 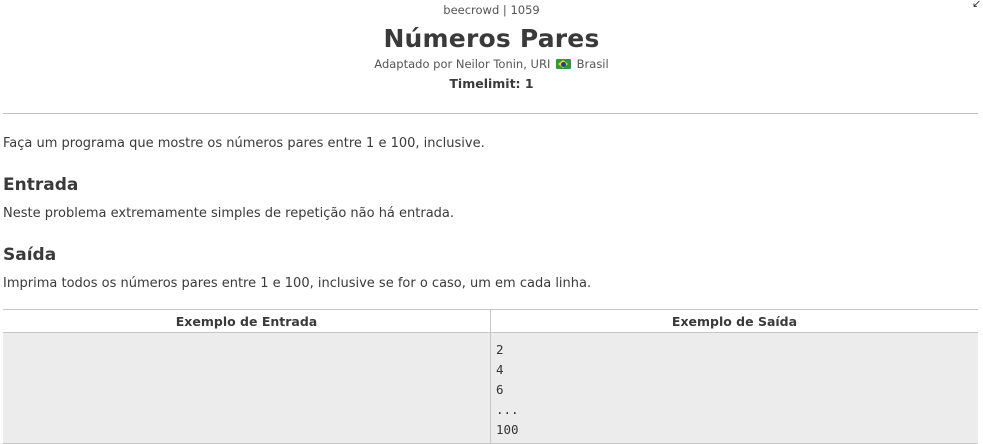 What do you see at coordinates (491, 38) in the screenshot?
I see `page-title: Números Pares` at bounding box center [491, 38].